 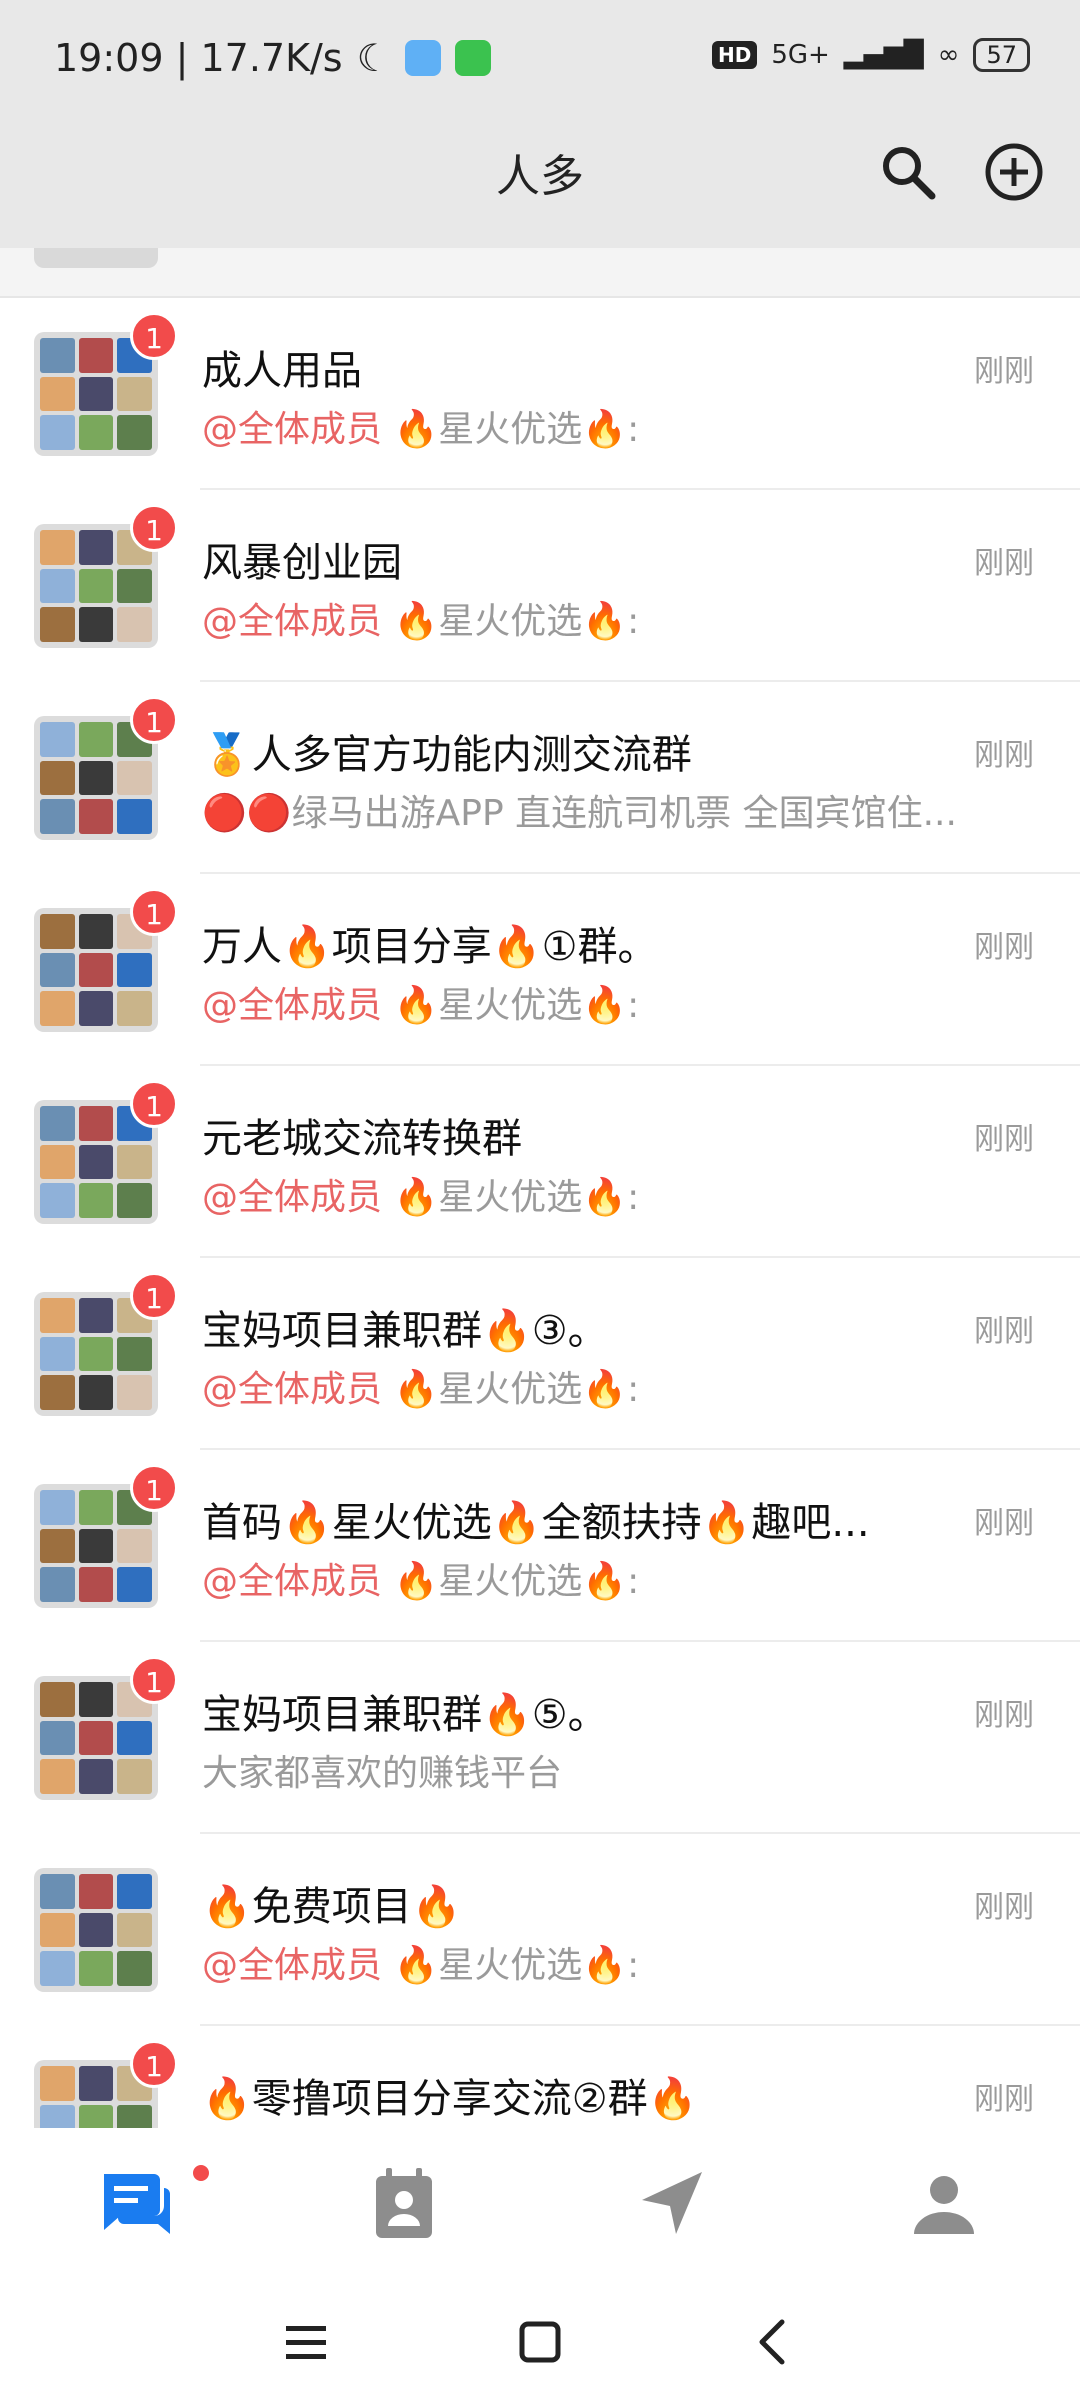 I want to click on tab-chats, so click(x=136, y=2204).